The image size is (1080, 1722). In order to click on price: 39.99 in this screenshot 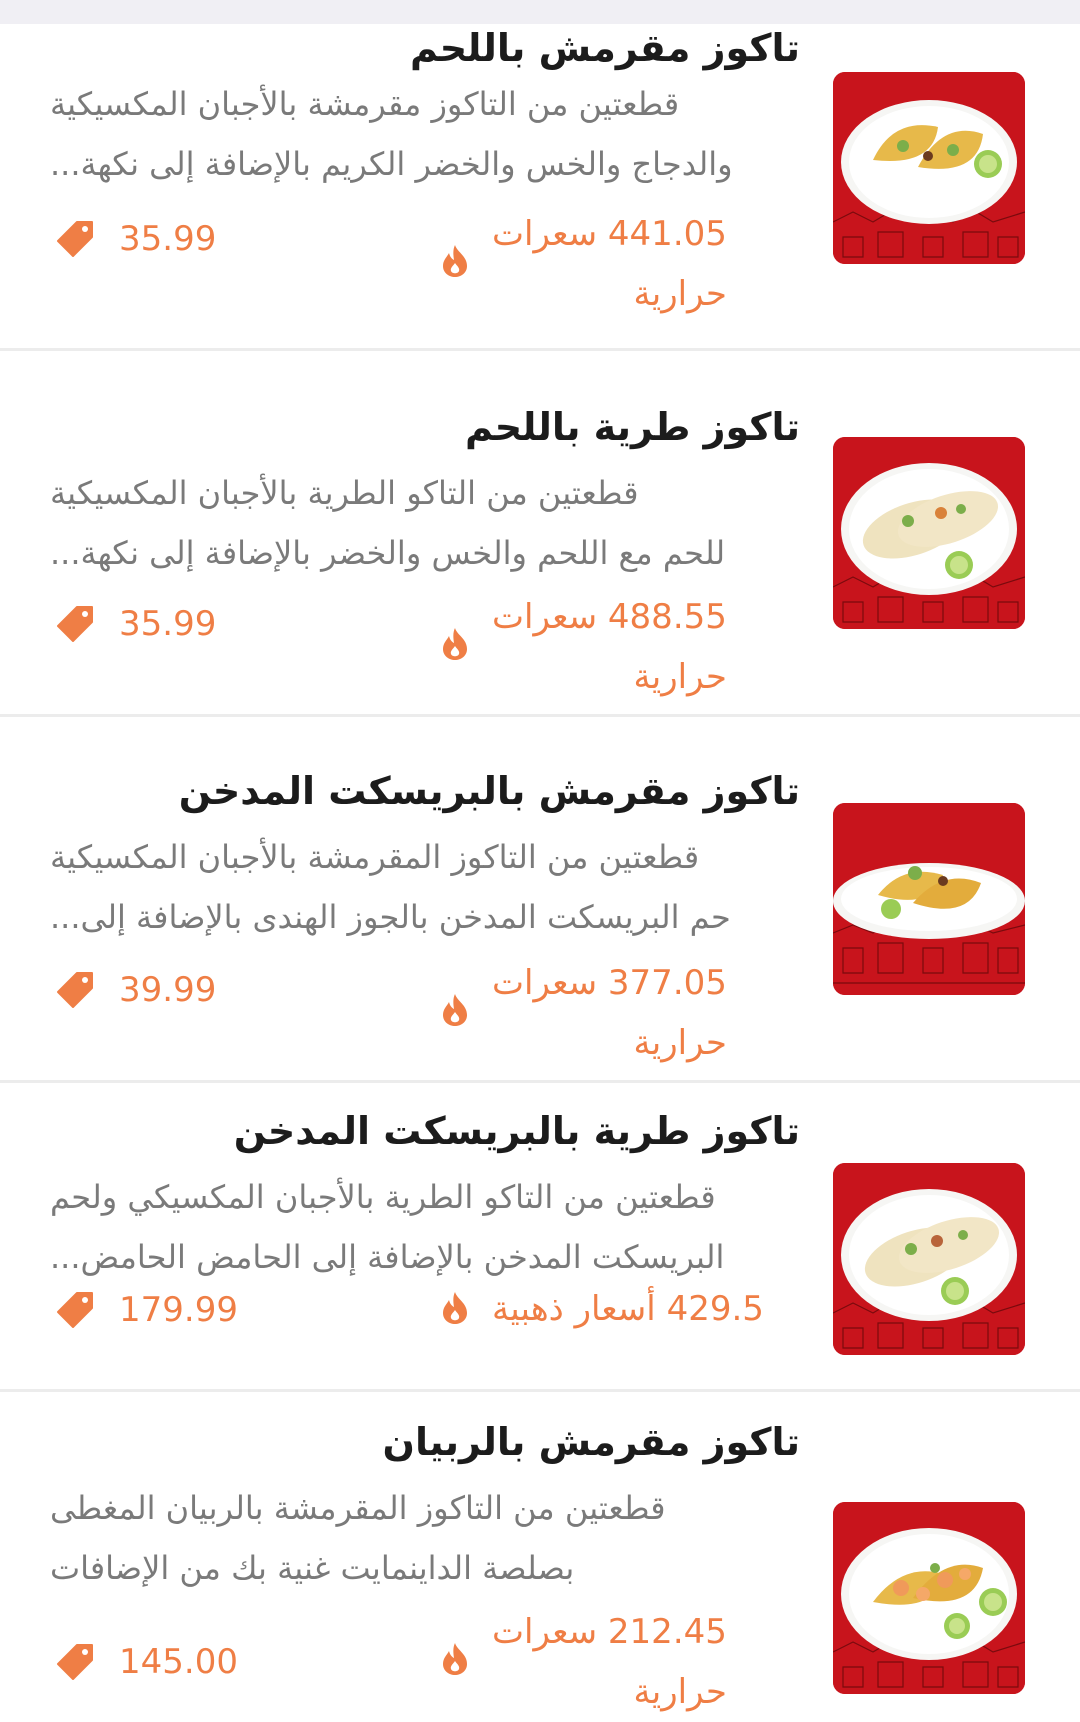, I will do `click(135, 990)`.